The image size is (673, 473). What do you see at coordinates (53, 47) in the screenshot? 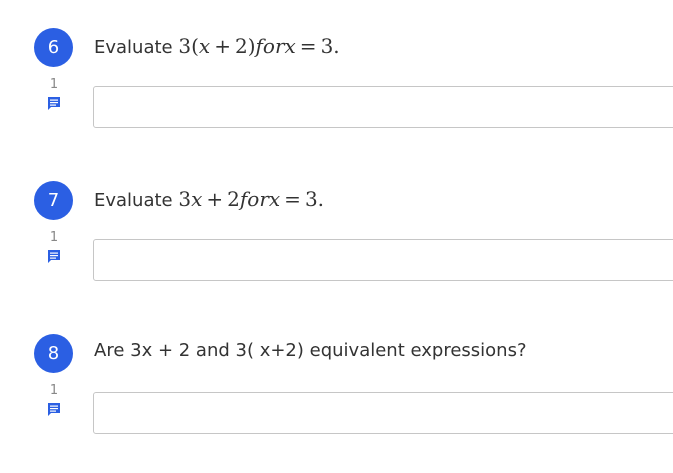
I see `question-number-badge: 6` at bounding box center [53, 47].